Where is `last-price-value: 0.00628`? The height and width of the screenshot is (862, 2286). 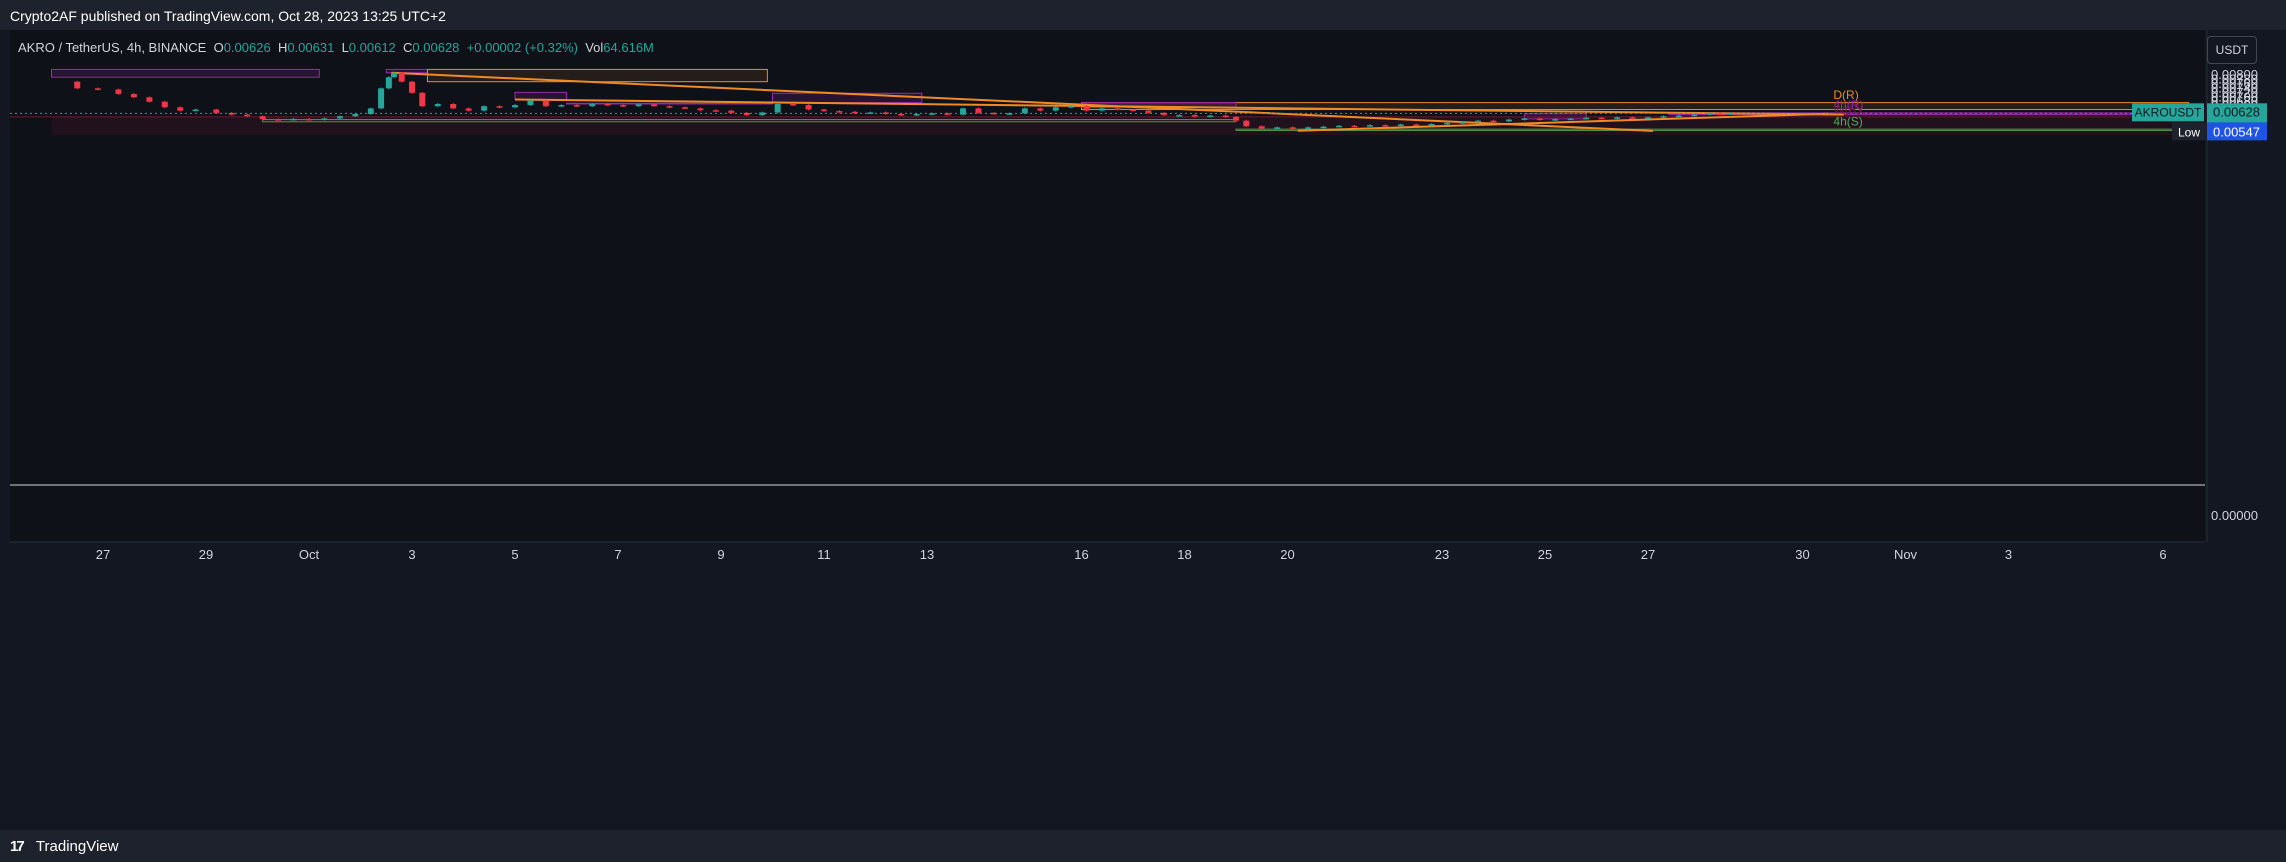 last-price-value: 0.00628 is located at coordinates (2236, 111).